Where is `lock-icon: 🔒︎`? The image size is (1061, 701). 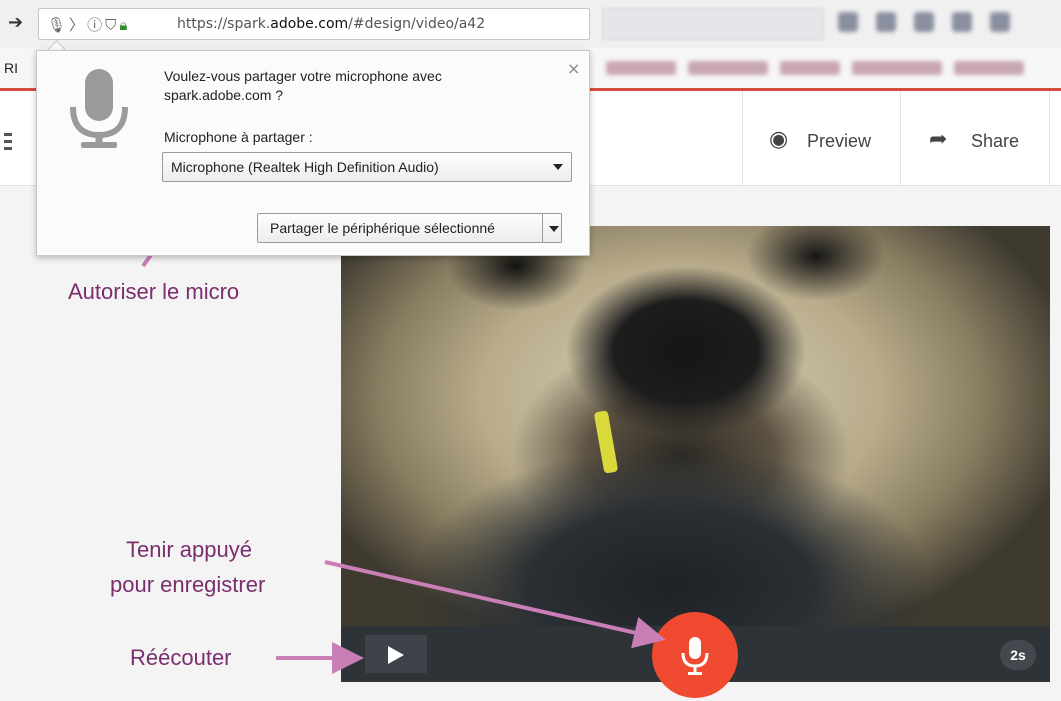
lock-icon: 🔒︎ is located at coordinates (124, 25).